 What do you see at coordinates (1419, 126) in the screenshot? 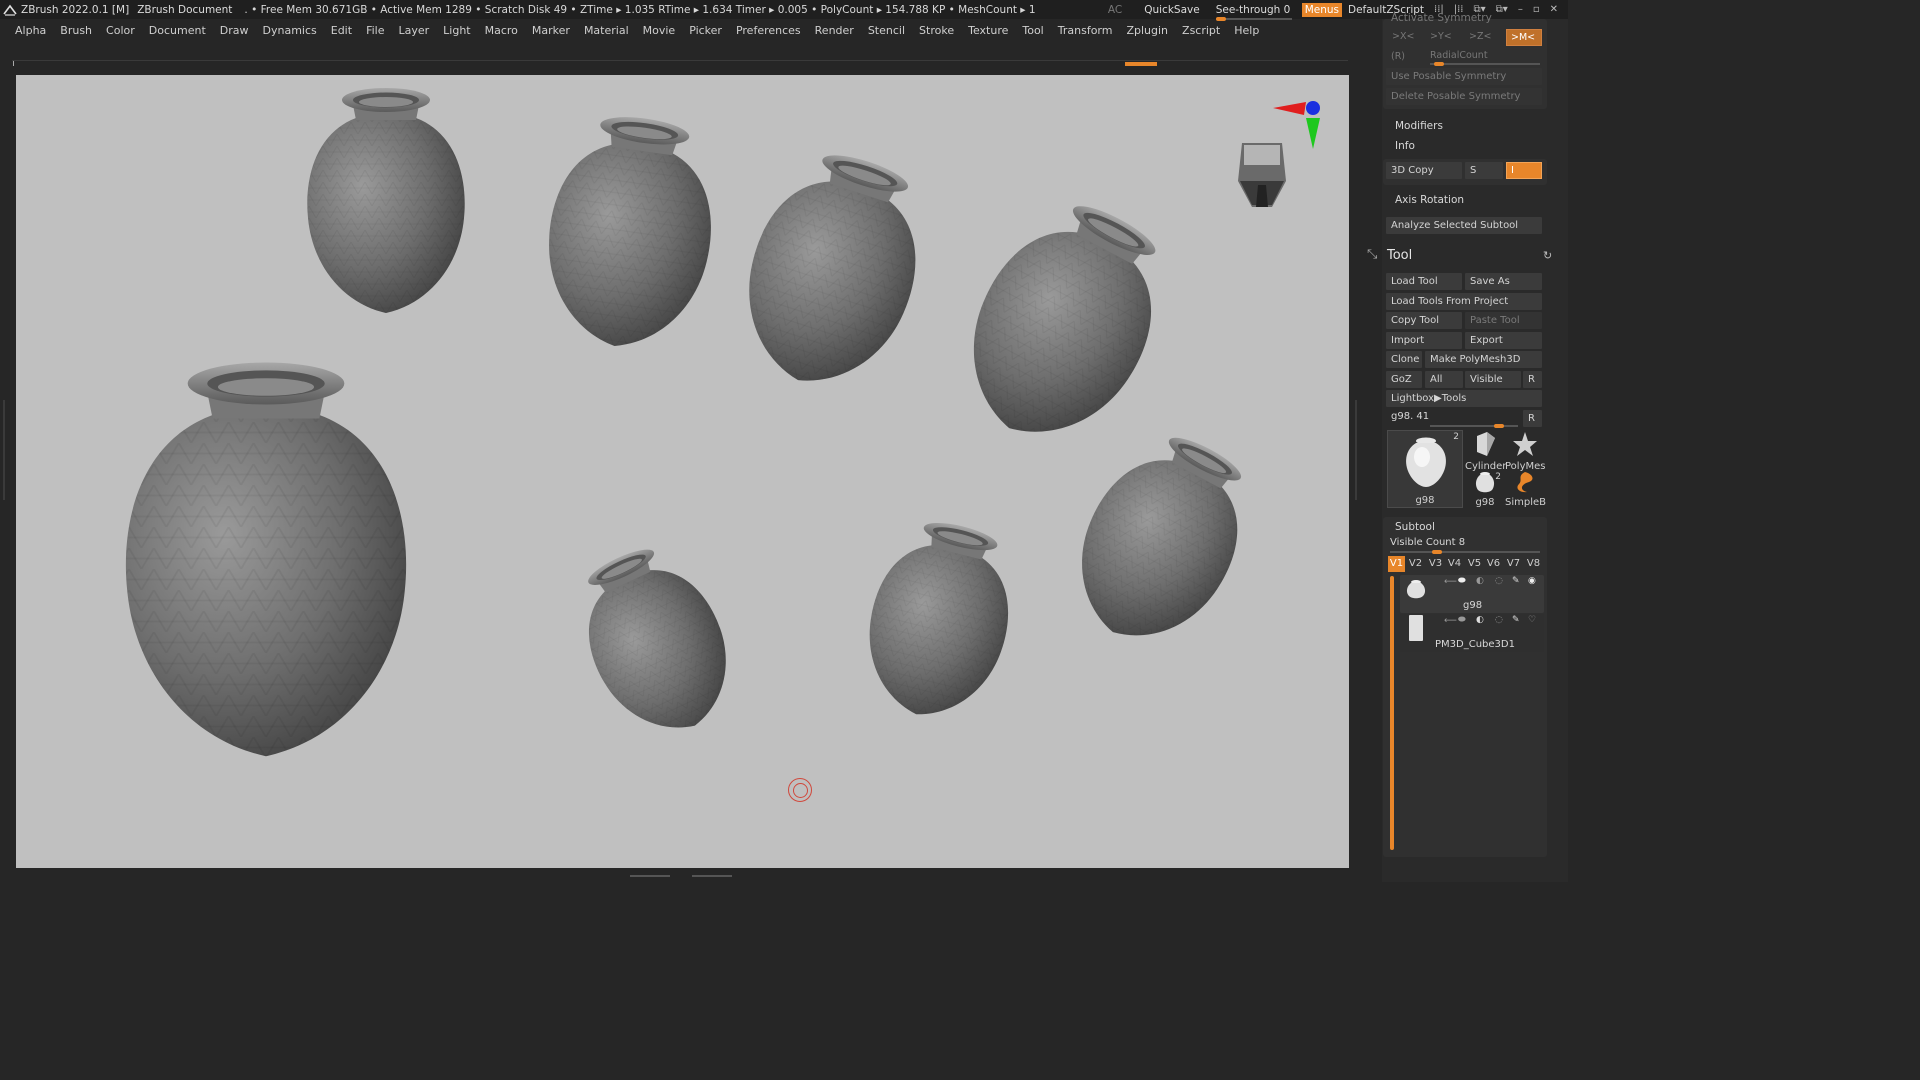
I see `modifiers-header: Modifiers` at bounding box center [1419, 126].